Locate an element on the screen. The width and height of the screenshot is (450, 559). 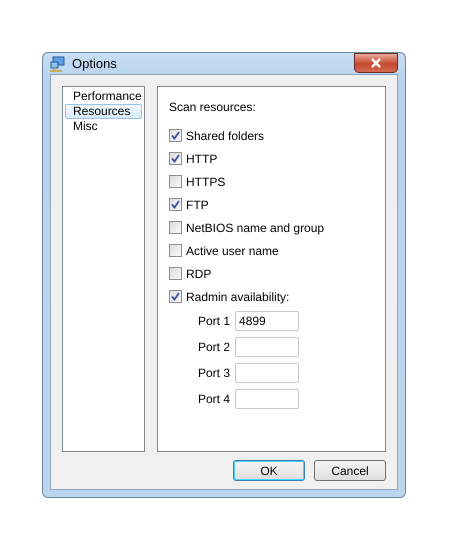
checkbox-label: Shared folders is located at coordinates (225, 135).